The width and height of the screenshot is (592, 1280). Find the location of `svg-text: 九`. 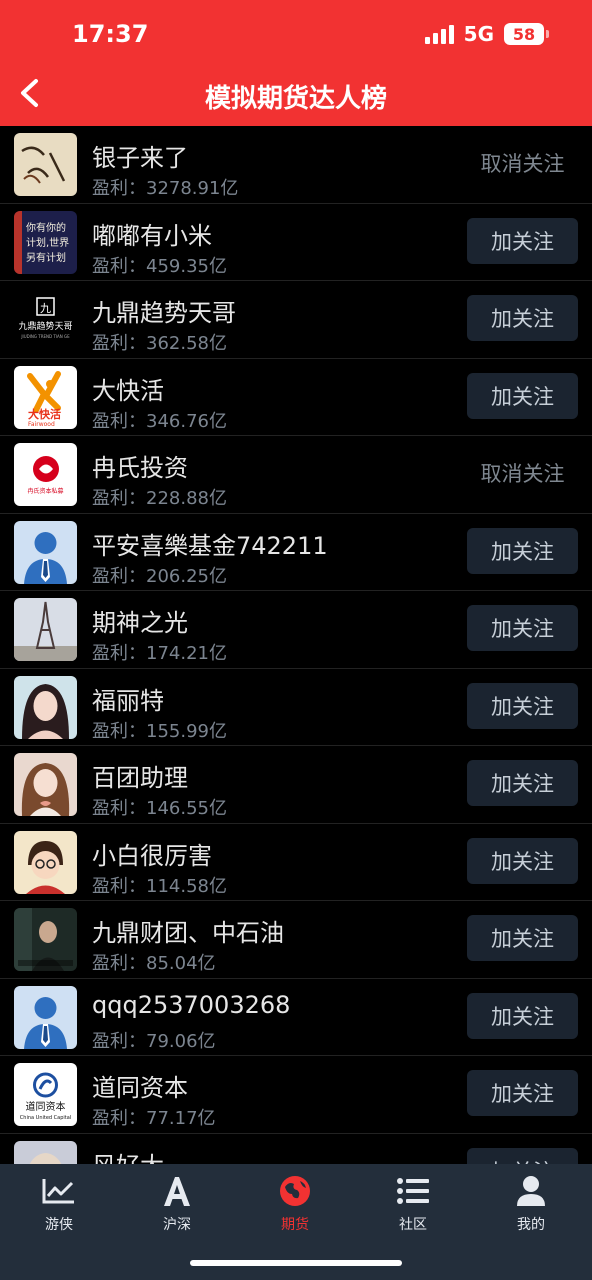

svg-text: 九 is located at coordinates (45, 308).